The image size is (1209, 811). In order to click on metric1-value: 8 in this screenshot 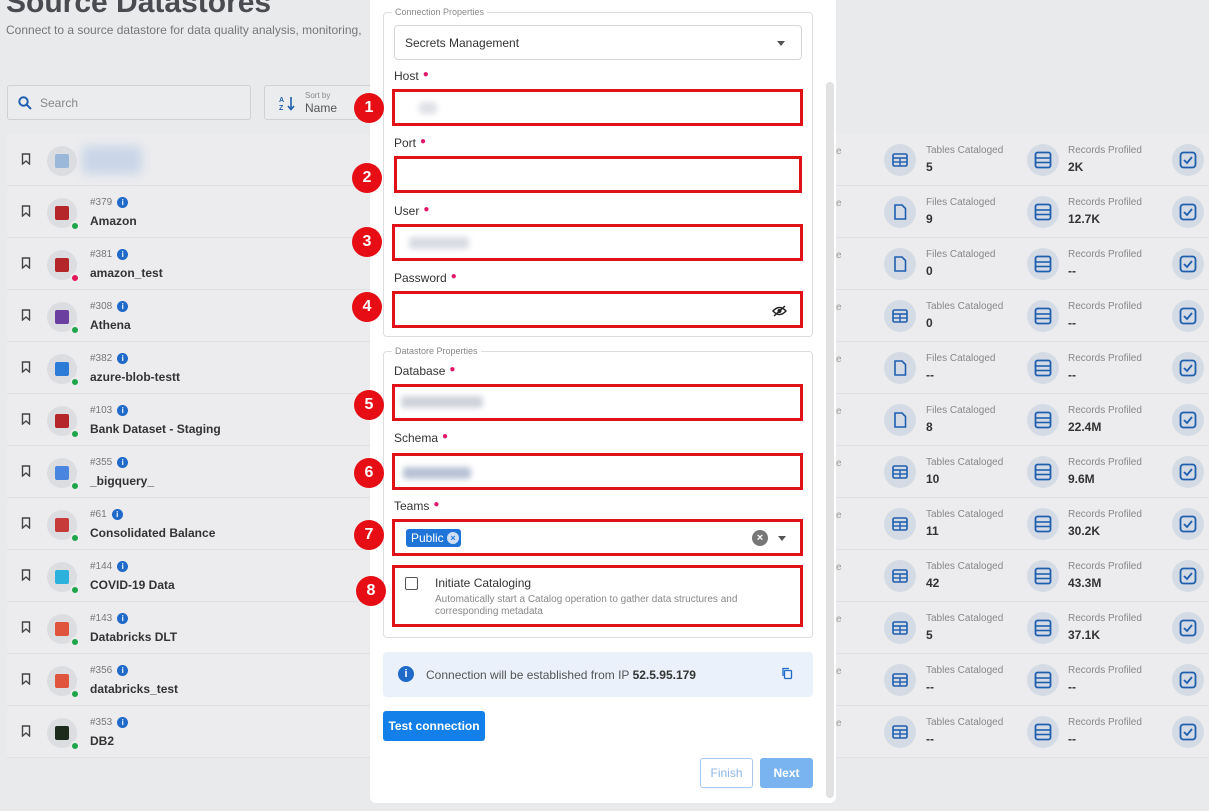, I will do `click(929, 427)`.